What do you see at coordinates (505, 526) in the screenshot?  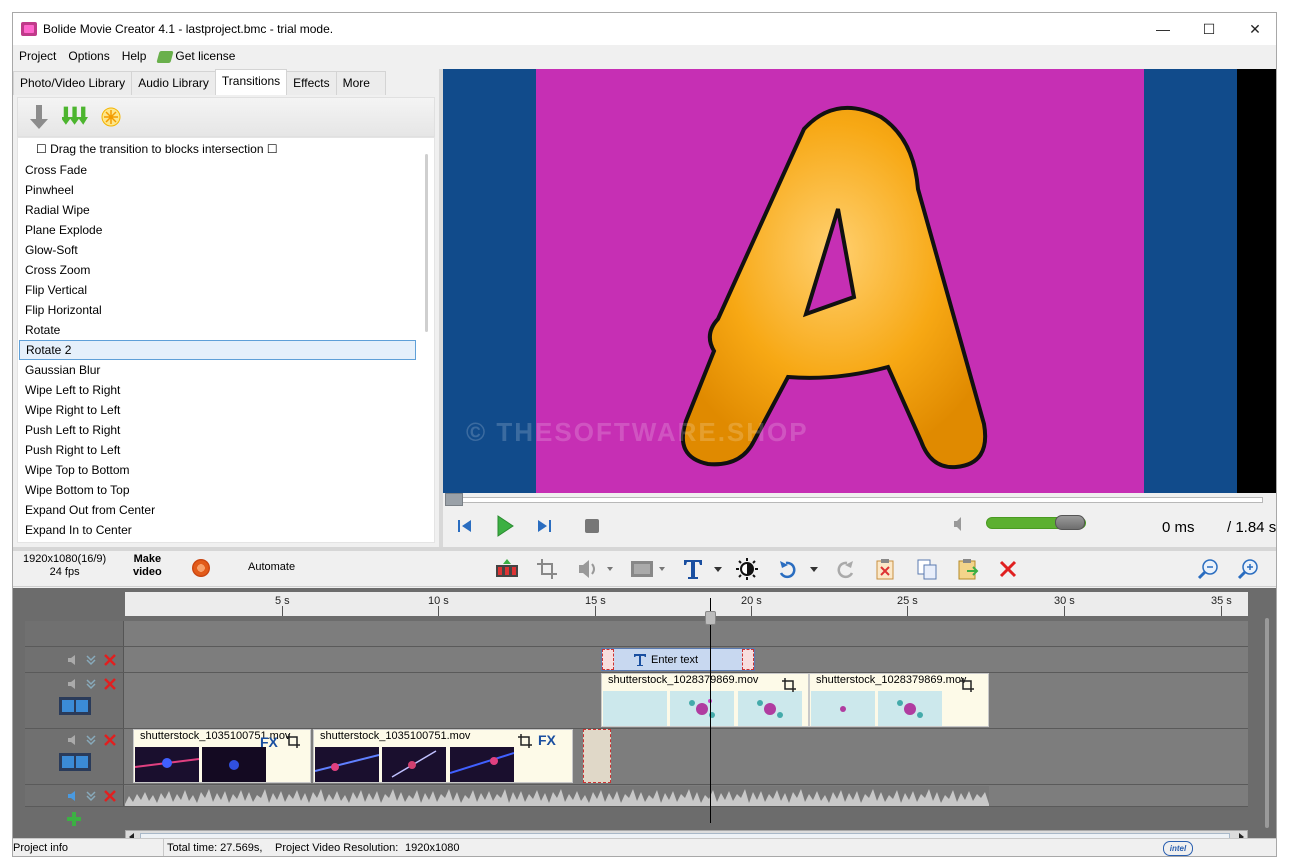 I see `play-button` at bounding box center [505, 526].